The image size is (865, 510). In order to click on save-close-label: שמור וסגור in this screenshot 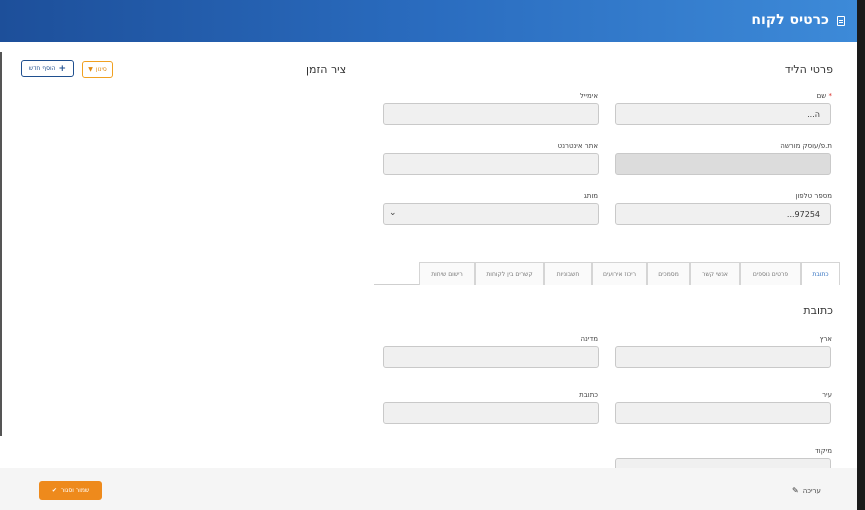, I will do `click(75, 490)`.